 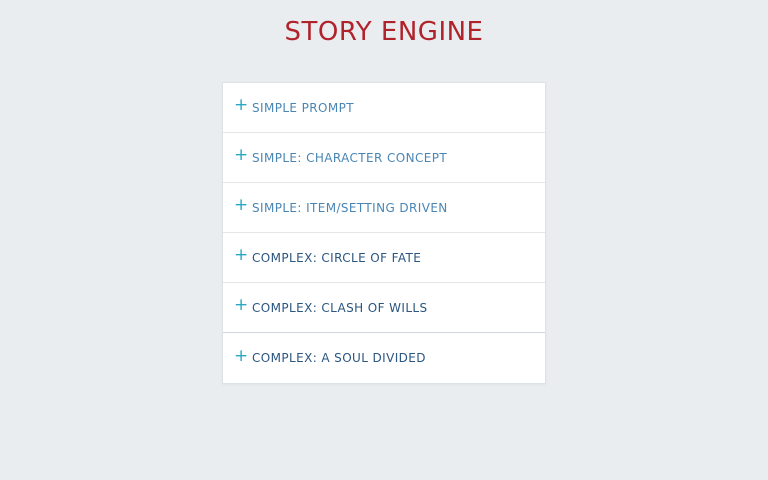 I want to click on accordion-item-simple-character-concept: + SIMPLE: CHARACTER CONCEPT, so click(x=384, y=158).